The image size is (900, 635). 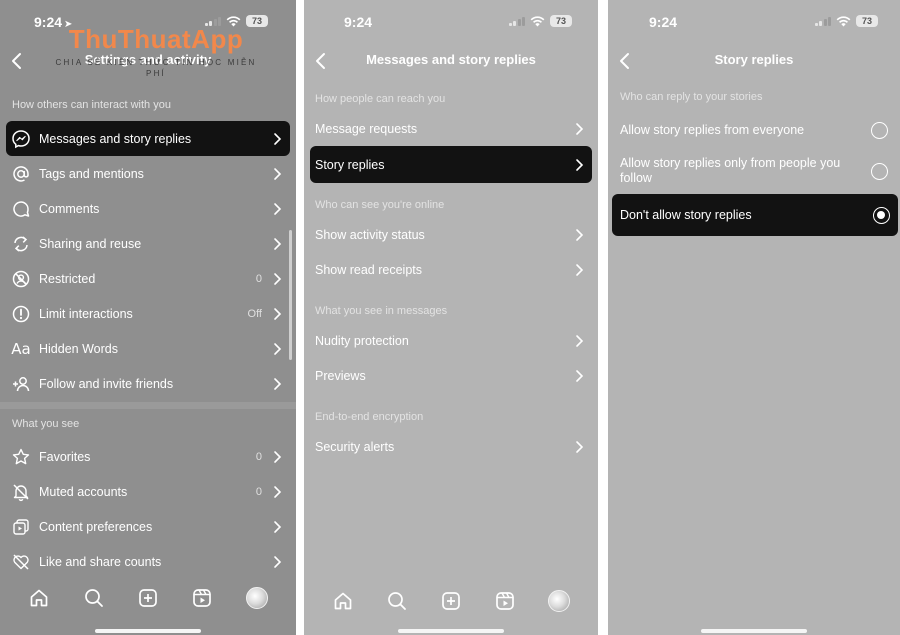 I want to click on at-sign-icon, so click(x=21, y=174).